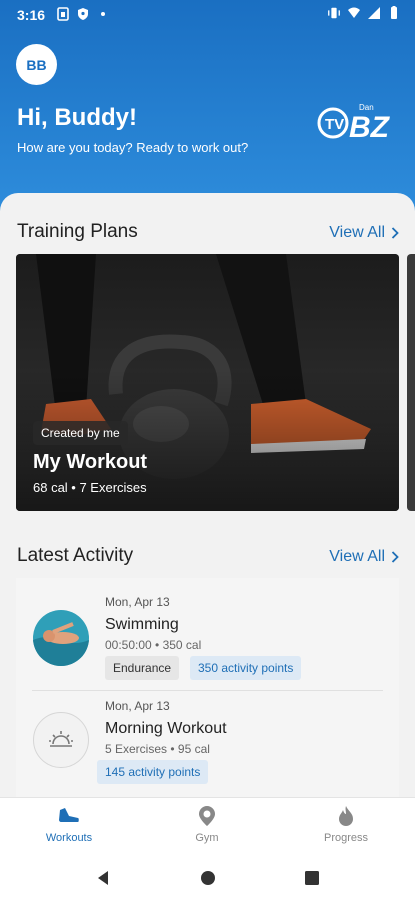 The height and width of the screenshot is (900, 415). I want to click on tab-label: Gym, so click(207, 838).